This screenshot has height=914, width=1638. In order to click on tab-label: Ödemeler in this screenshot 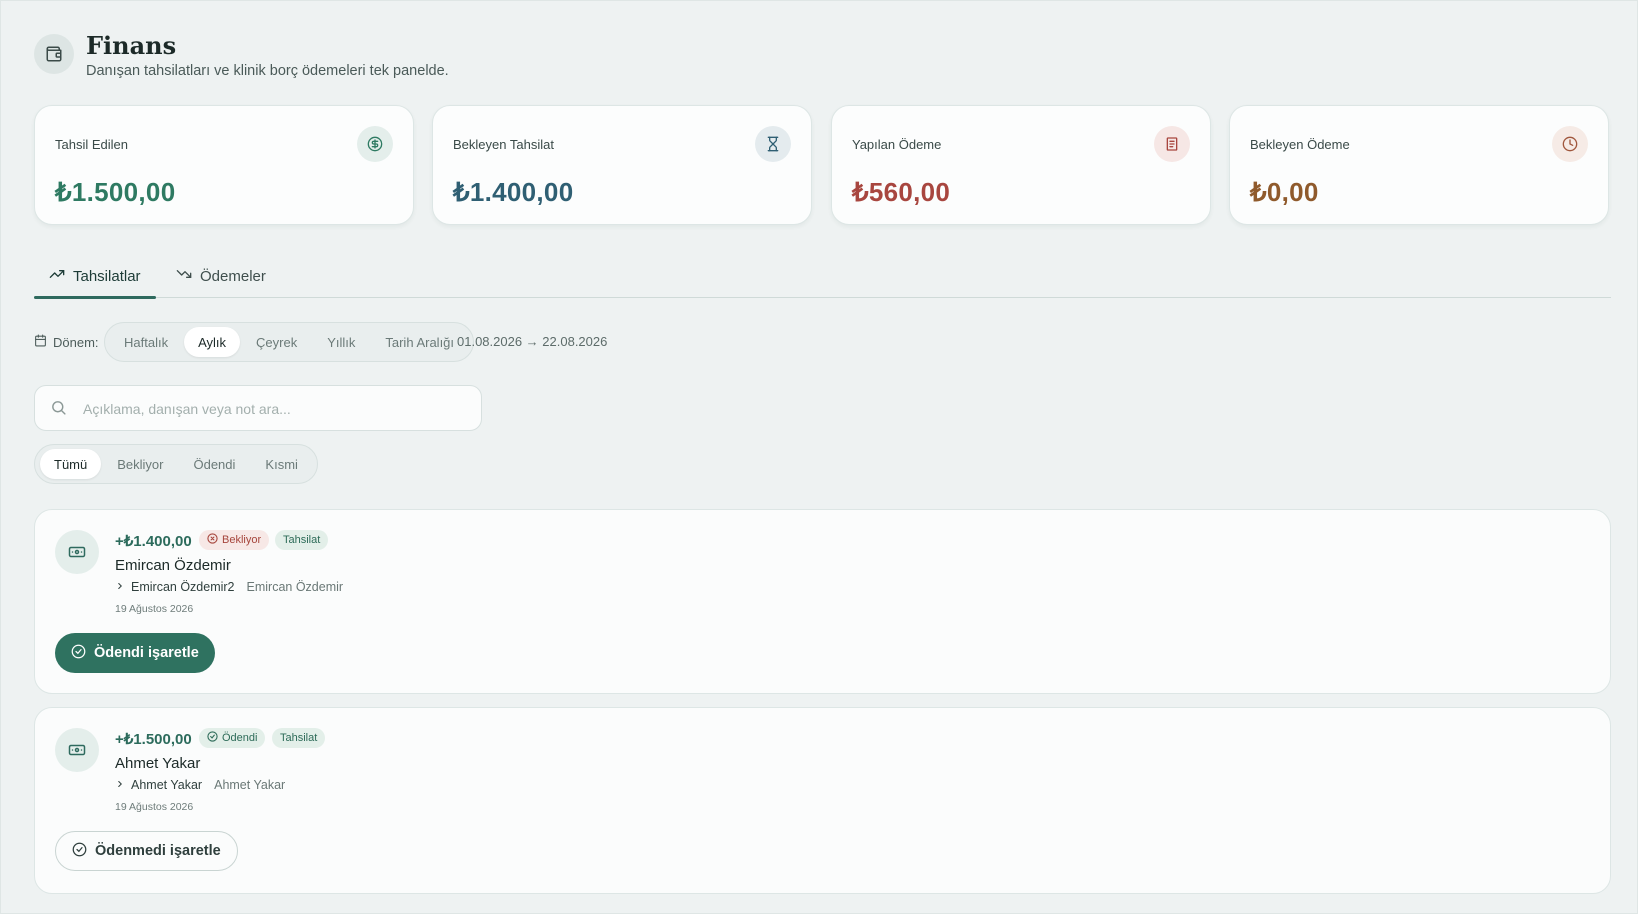, I will do `click(233, 276)`.